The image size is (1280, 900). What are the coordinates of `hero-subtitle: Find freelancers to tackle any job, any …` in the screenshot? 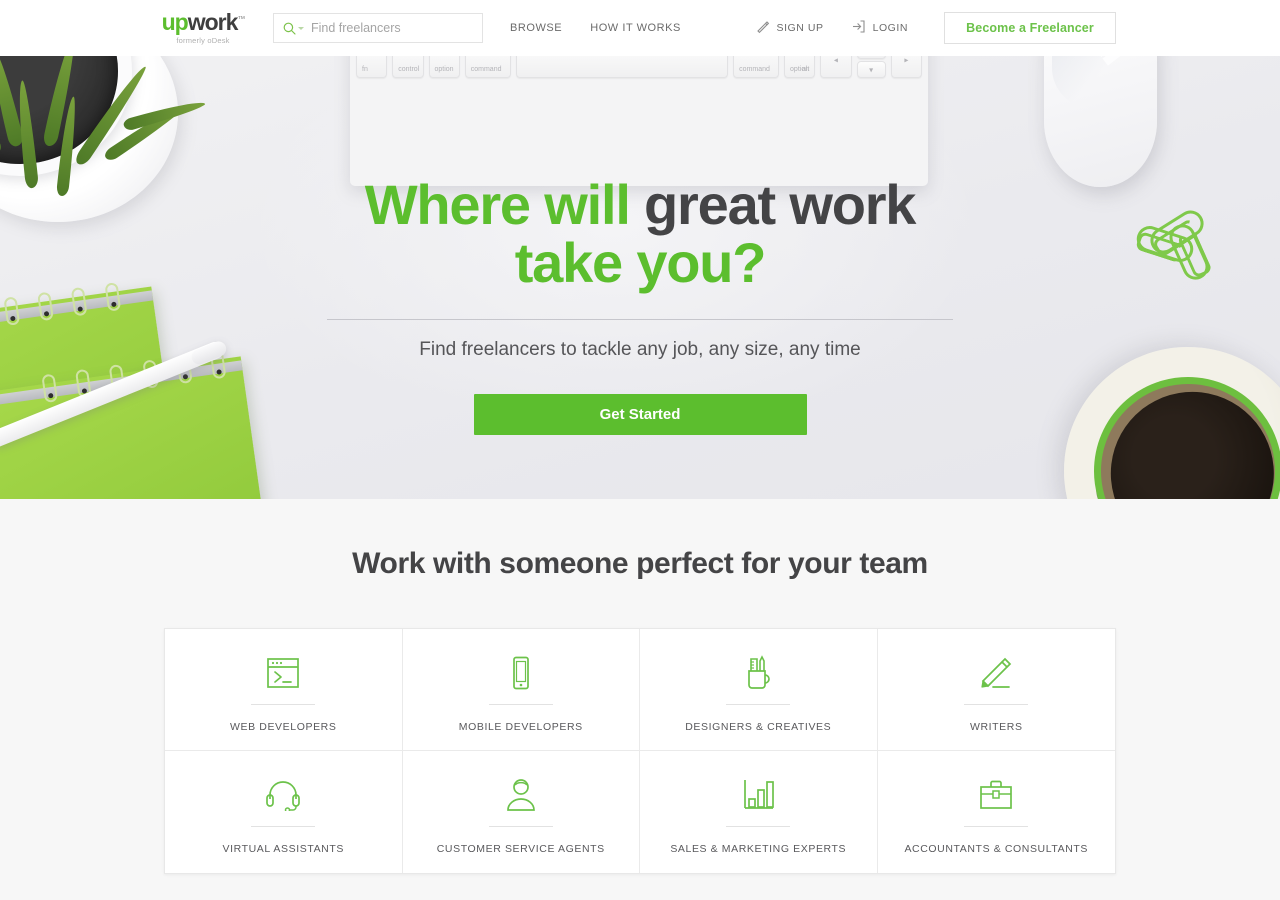 It's located at (640, 350).